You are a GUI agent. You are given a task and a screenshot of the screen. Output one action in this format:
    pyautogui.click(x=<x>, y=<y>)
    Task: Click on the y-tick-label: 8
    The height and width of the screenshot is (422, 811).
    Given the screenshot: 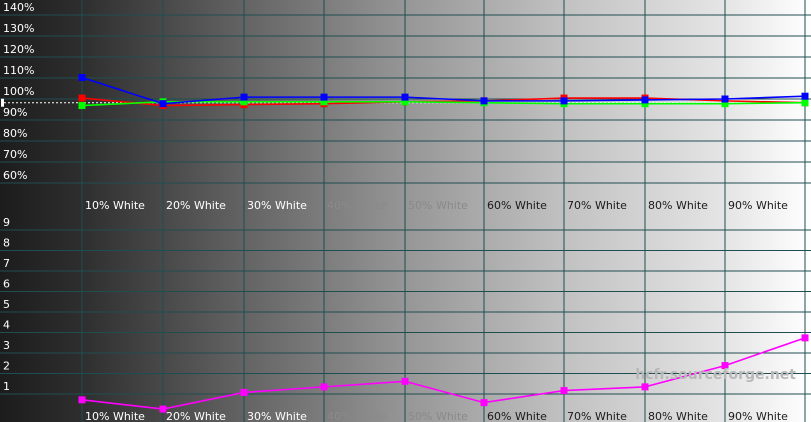 What is the action you would take?
    pyautogui.click(x=6, y=243)
    